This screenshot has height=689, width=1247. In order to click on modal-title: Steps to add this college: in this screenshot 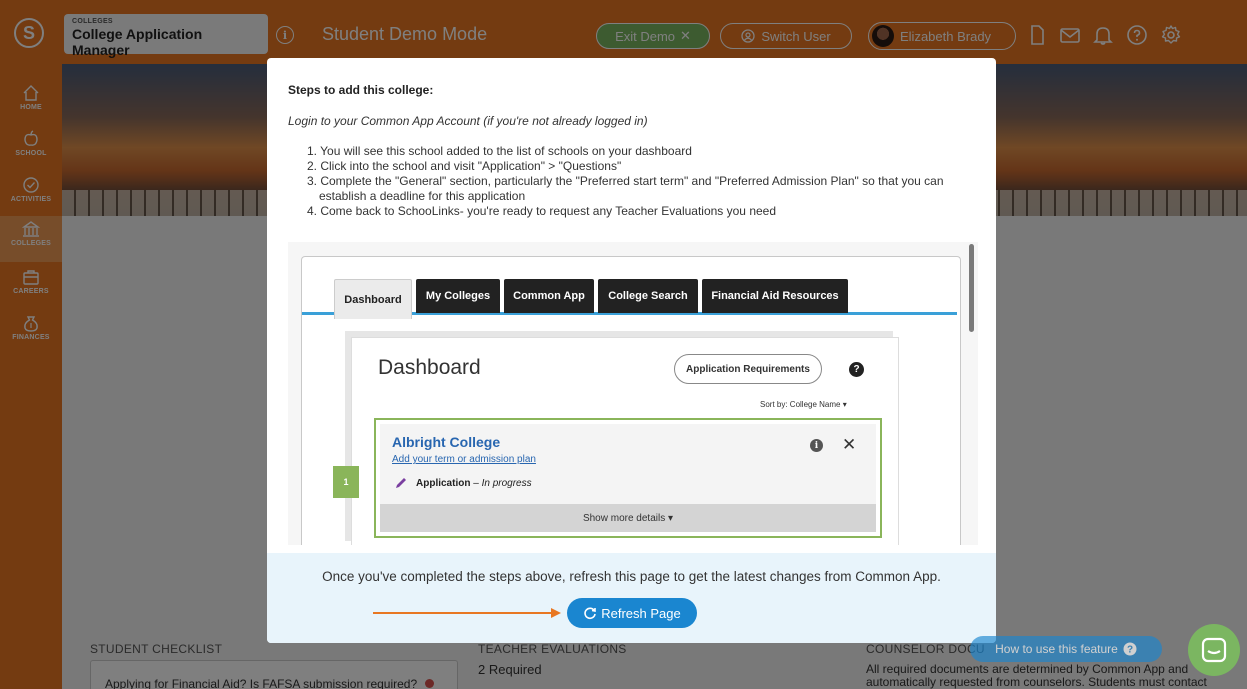, I will do `click(361, 90)`.